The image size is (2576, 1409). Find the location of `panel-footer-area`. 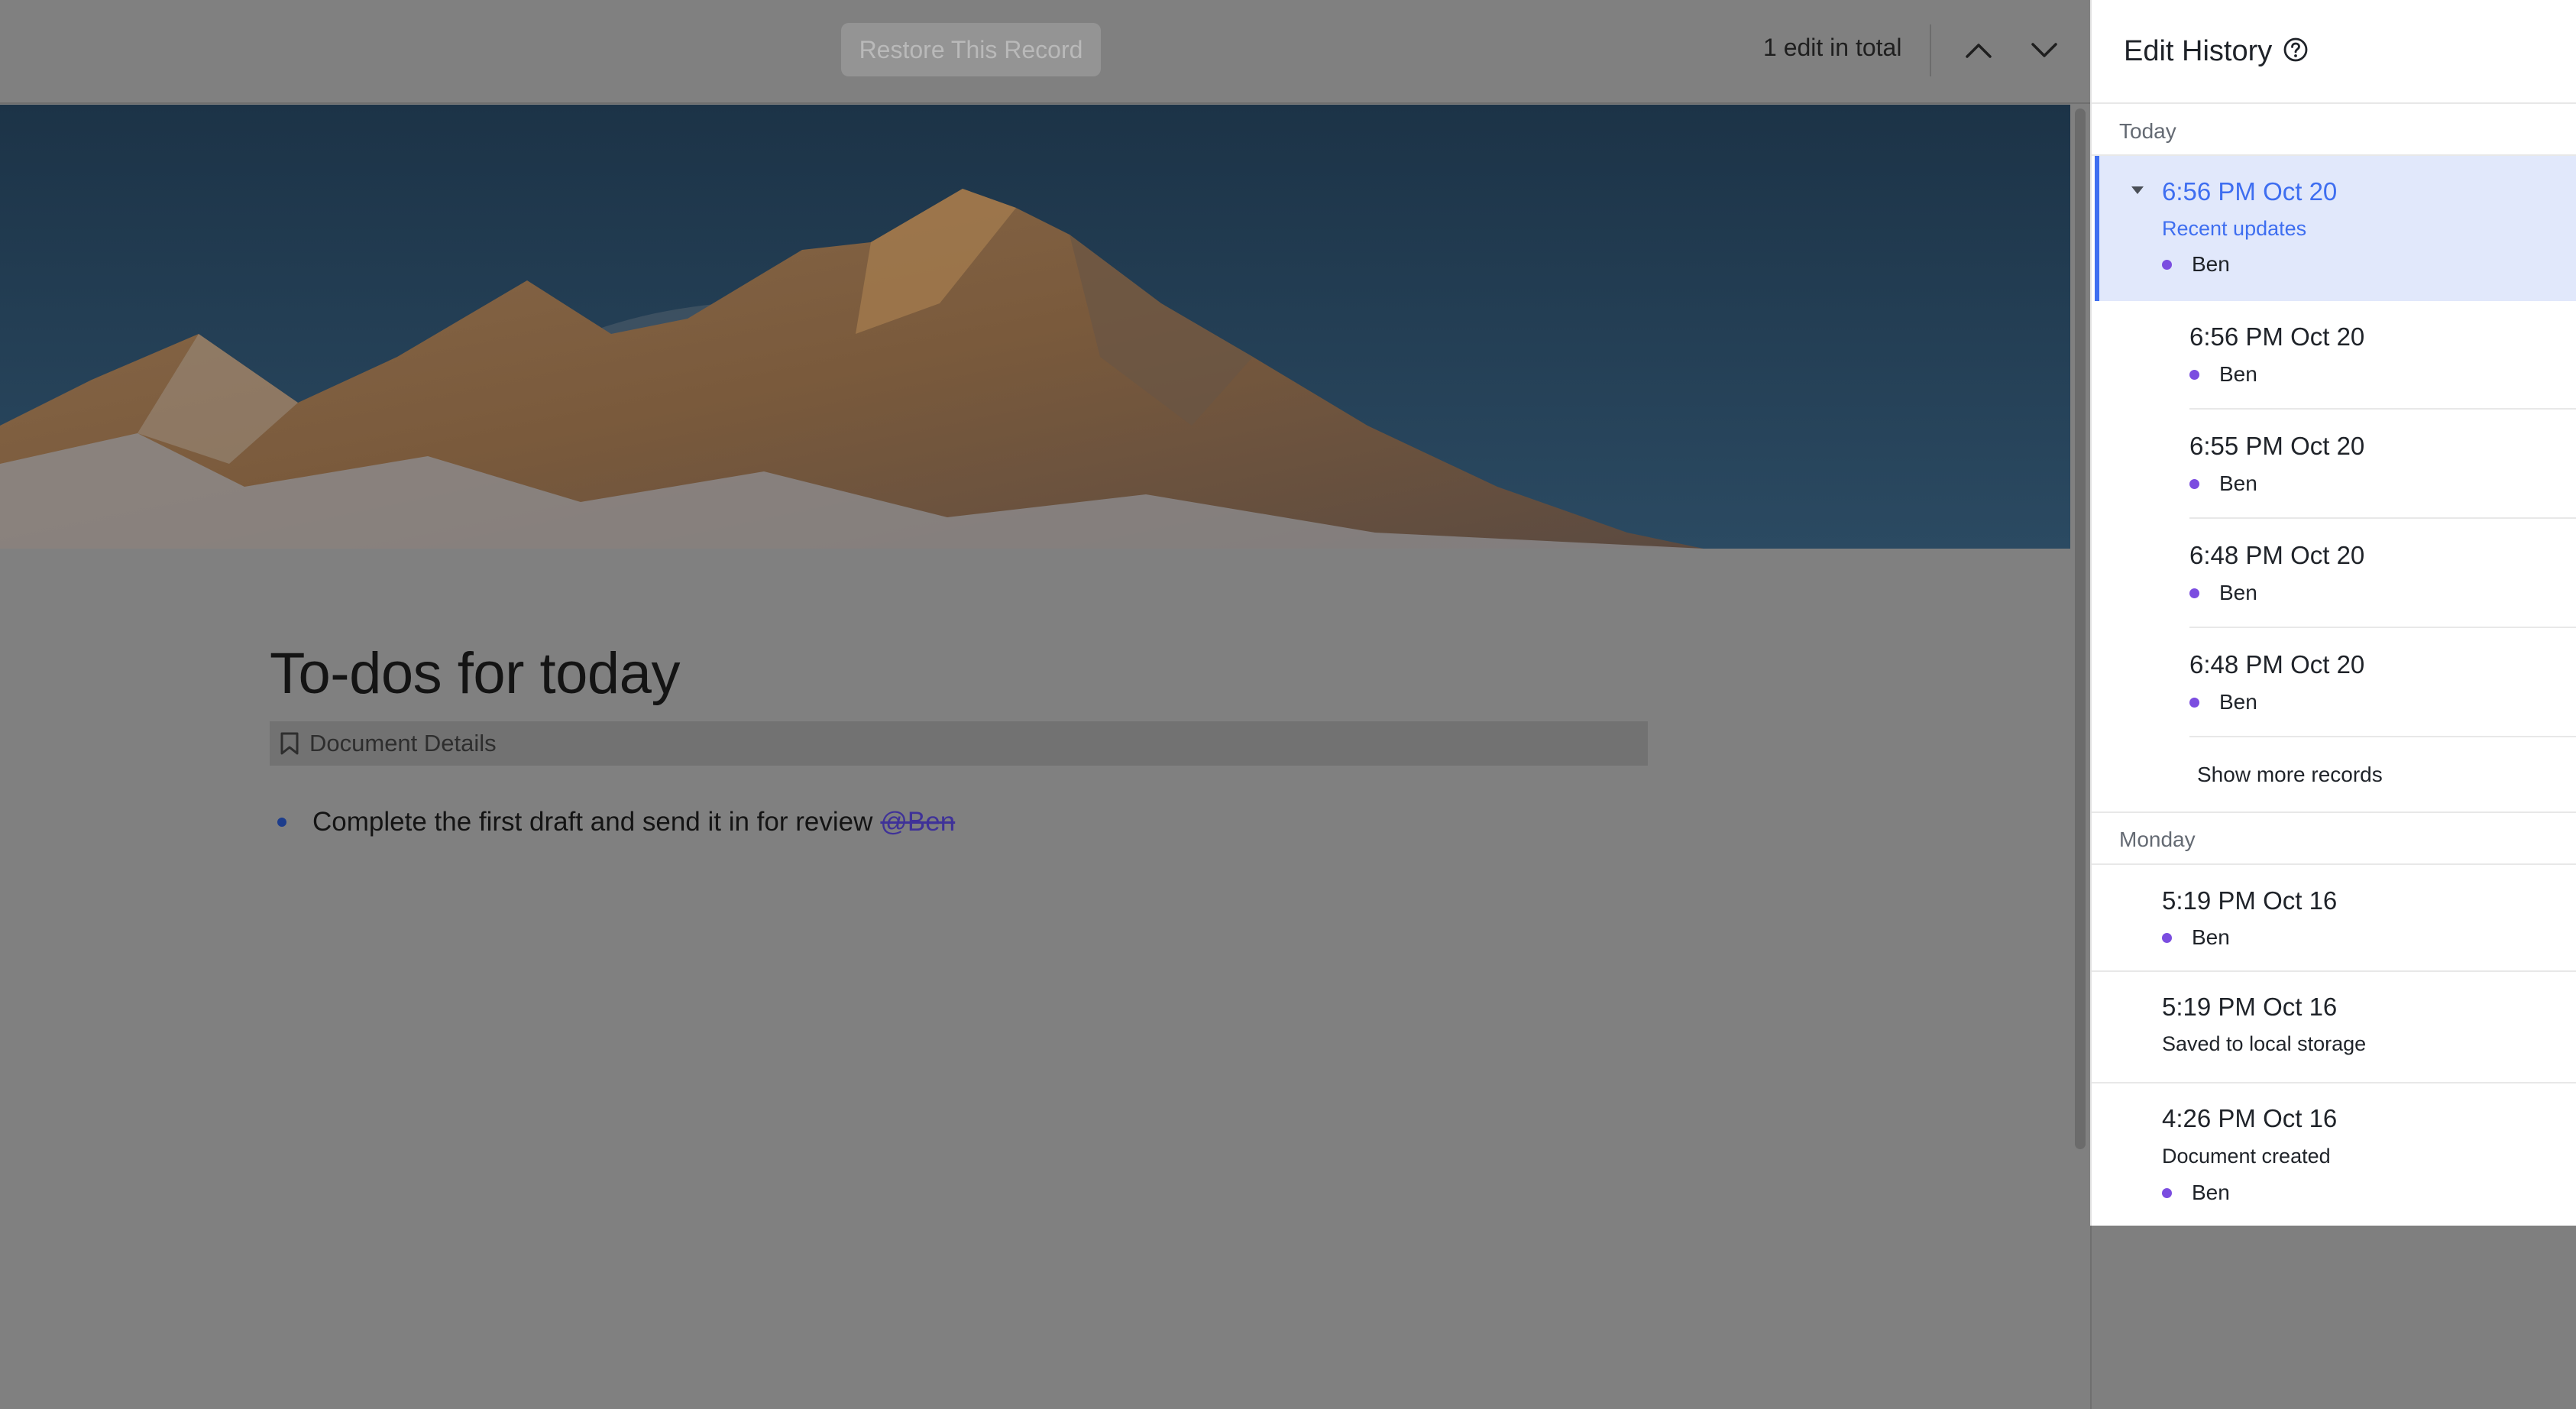

panel-footer-area is located at coordinates (2333, 1317).